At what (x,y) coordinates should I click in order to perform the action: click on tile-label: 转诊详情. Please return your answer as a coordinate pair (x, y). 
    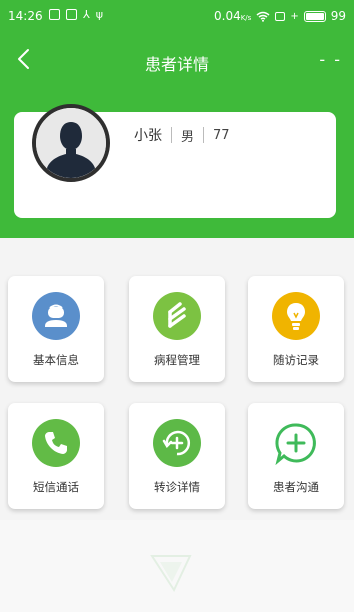
    Looking at the image, I should click on (177, 487).